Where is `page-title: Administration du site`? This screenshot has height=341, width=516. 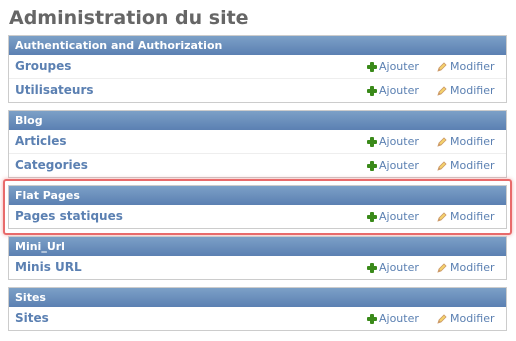
page-title: Administration du site is located at coordinates (129, 18).